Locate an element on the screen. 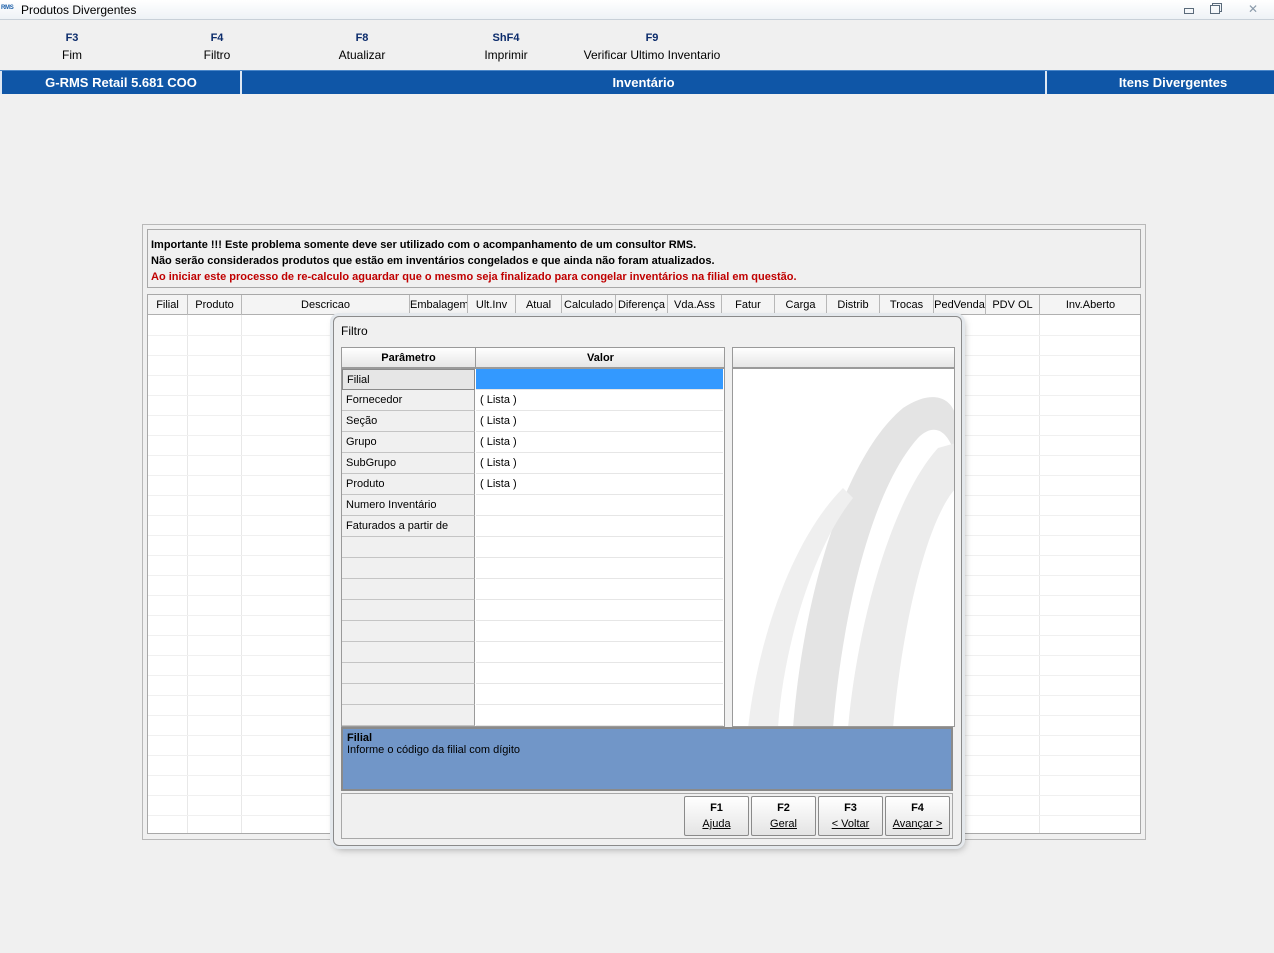 This screenshot has width=1274, height=953. button-label: Geral is located at coordinates (783, 824).